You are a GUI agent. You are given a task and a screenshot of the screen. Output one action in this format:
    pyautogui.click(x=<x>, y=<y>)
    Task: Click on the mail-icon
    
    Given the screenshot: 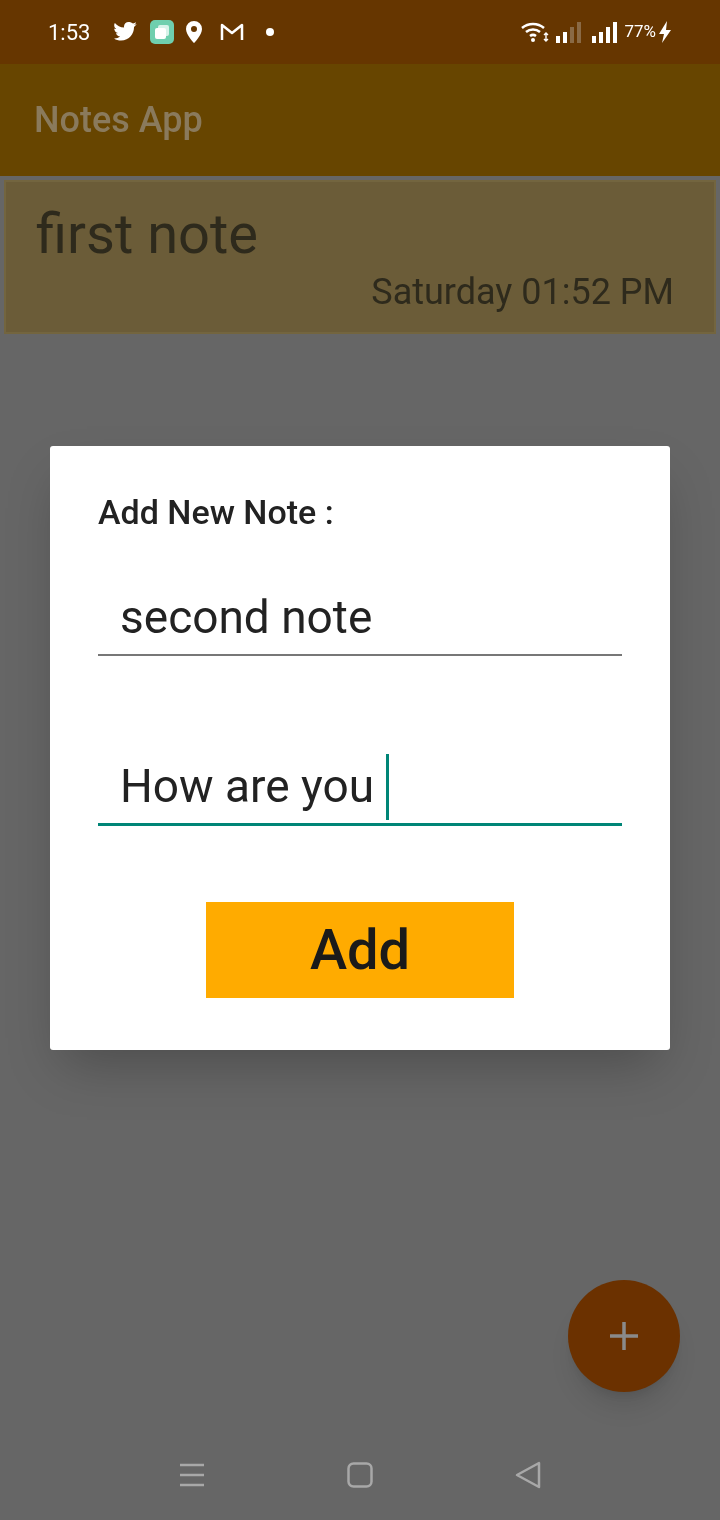 What is the action you would take?
    pyautogui.click(x=232, y=32)
    